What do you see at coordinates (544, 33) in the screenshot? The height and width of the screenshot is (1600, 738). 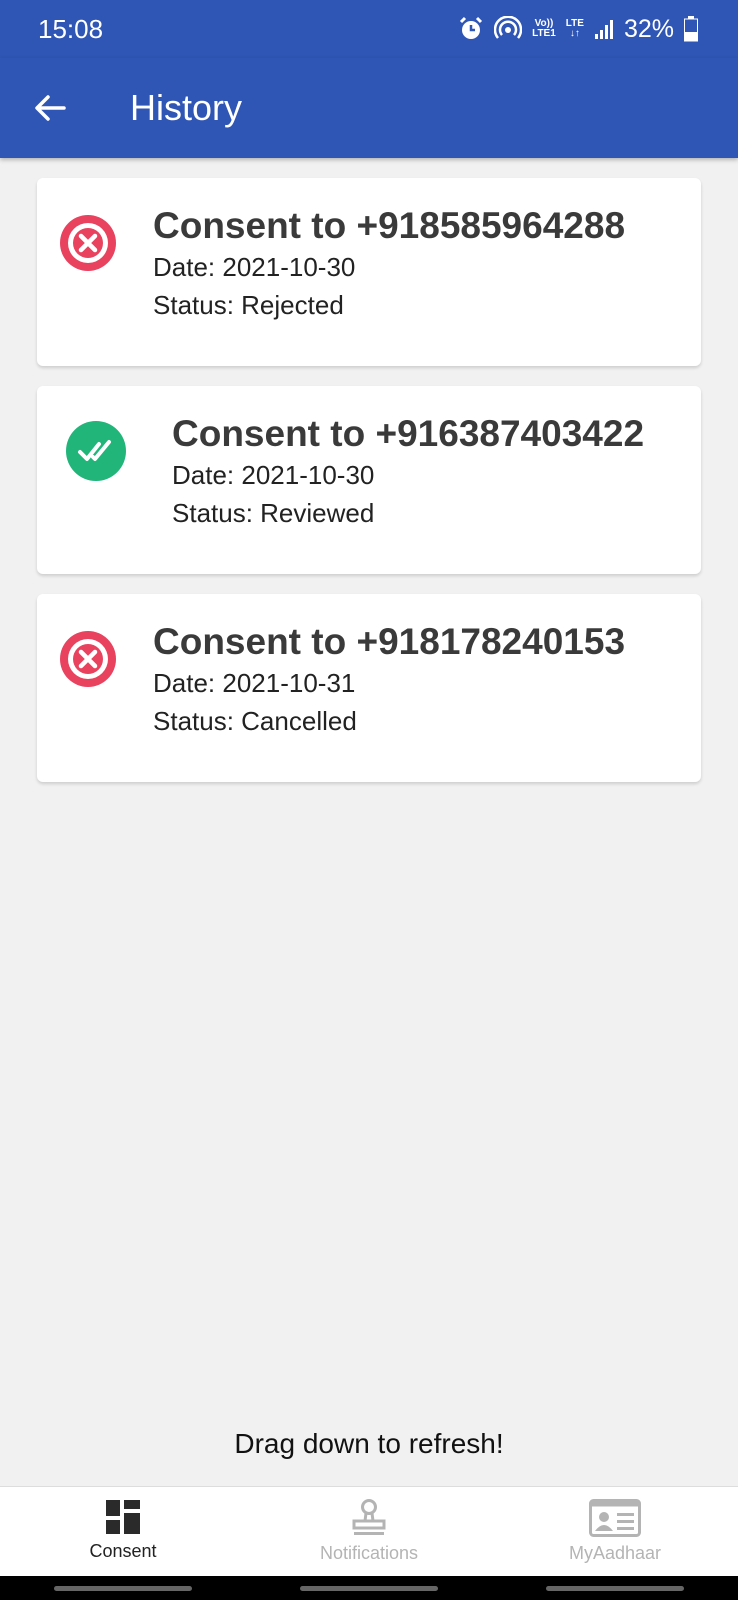 I see `lte1-label: LTE1` at bounding box center [544, 33].